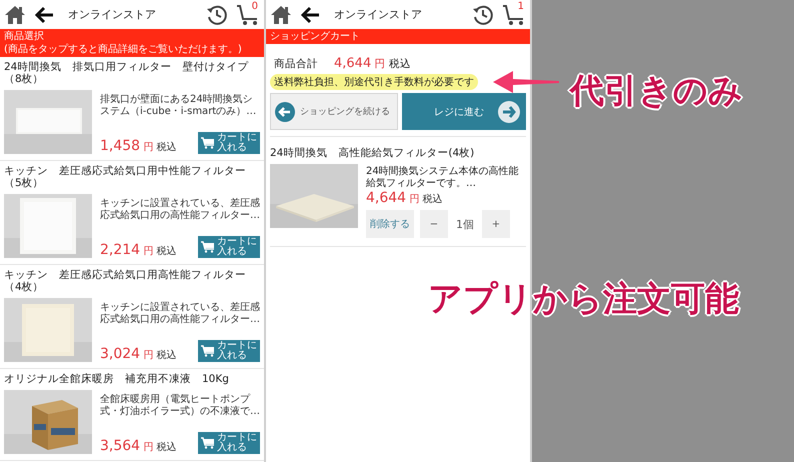 The width and height of the screenshot is (794, 462). Describe the element at coordinates (465, 224) in the screenshot. I see `quantity: 1個` at that location.